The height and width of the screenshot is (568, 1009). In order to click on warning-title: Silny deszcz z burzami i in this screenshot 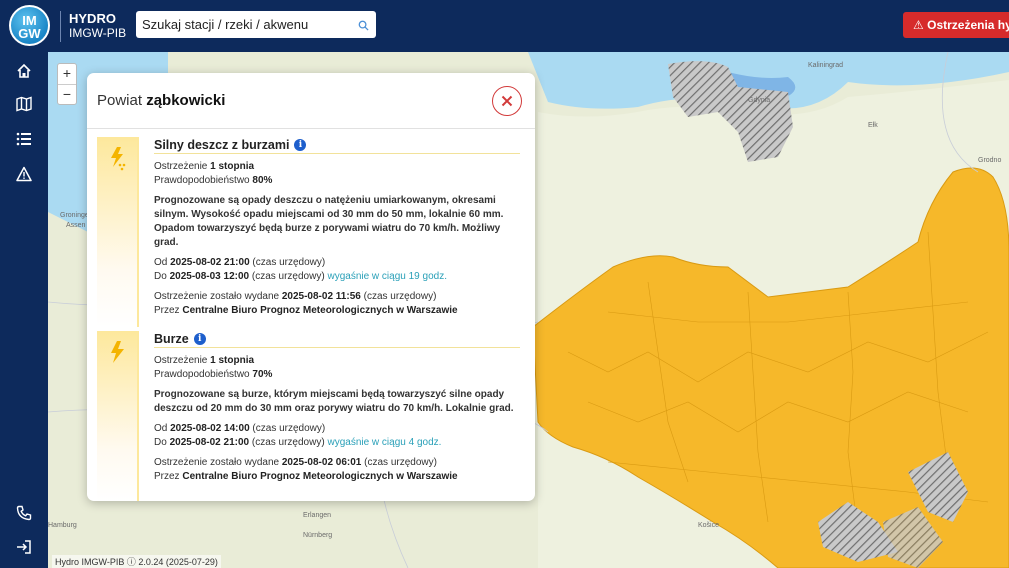, I will do `click(337, 145)`.